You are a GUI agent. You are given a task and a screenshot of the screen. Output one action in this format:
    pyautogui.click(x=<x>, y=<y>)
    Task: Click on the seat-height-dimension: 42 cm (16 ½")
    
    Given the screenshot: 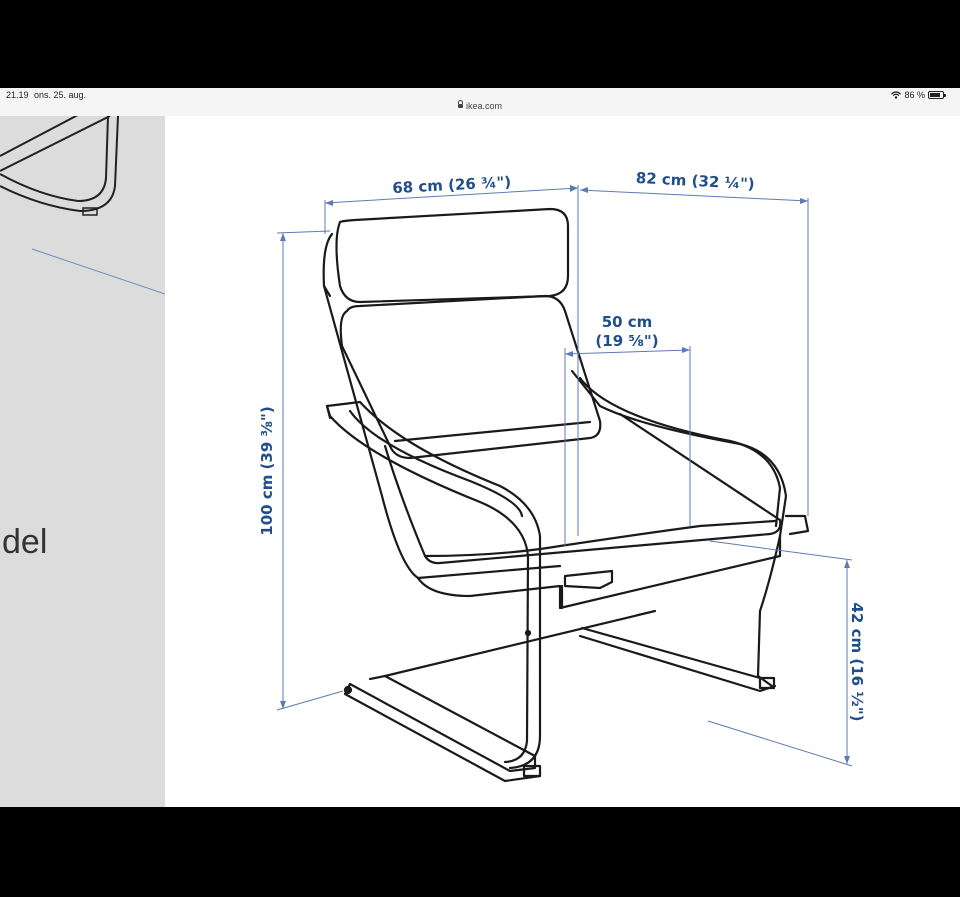 What is the action you would take?
    pyautogui.click(x=857, y=662)
    